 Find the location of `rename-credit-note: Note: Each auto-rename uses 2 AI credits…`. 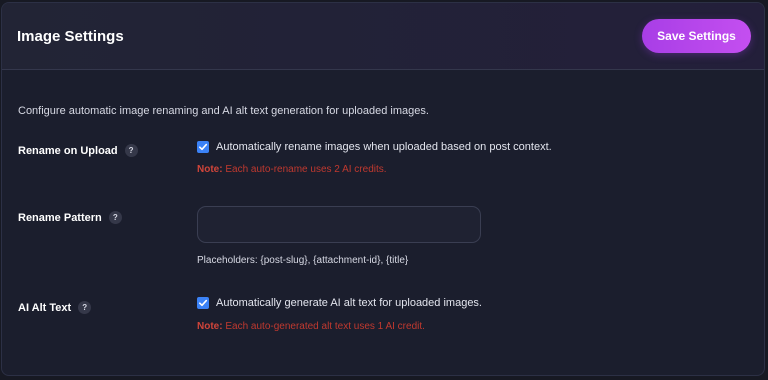

rename-credit-note: Note: Each auto-rename uses 2 AI credits… is located at coordinates (292, 169).